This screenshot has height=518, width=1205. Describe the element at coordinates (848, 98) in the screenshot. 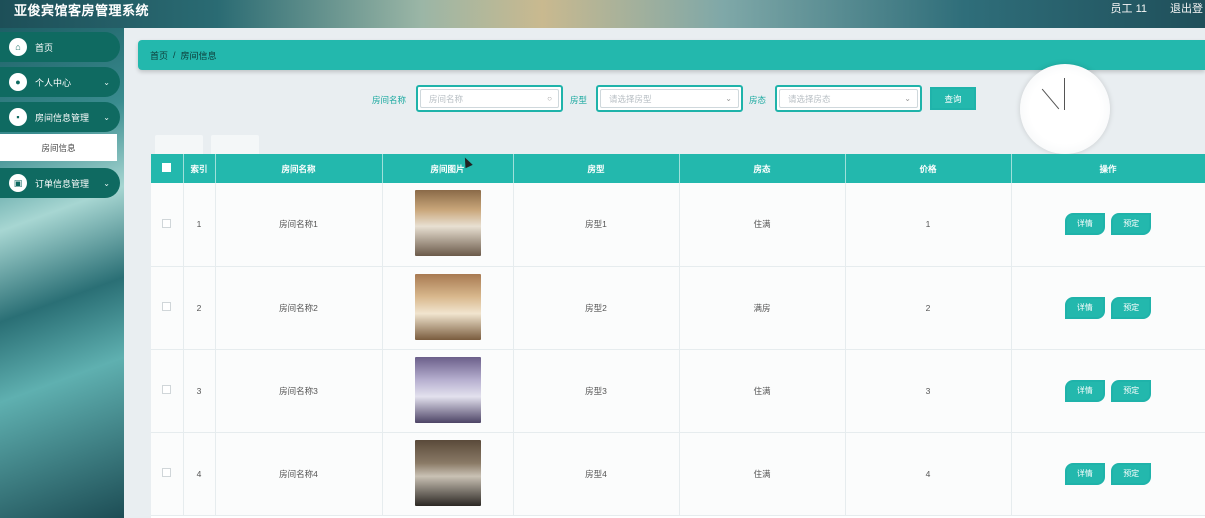

I see `room-status-select: 请选择房态 ⌄` at that location.